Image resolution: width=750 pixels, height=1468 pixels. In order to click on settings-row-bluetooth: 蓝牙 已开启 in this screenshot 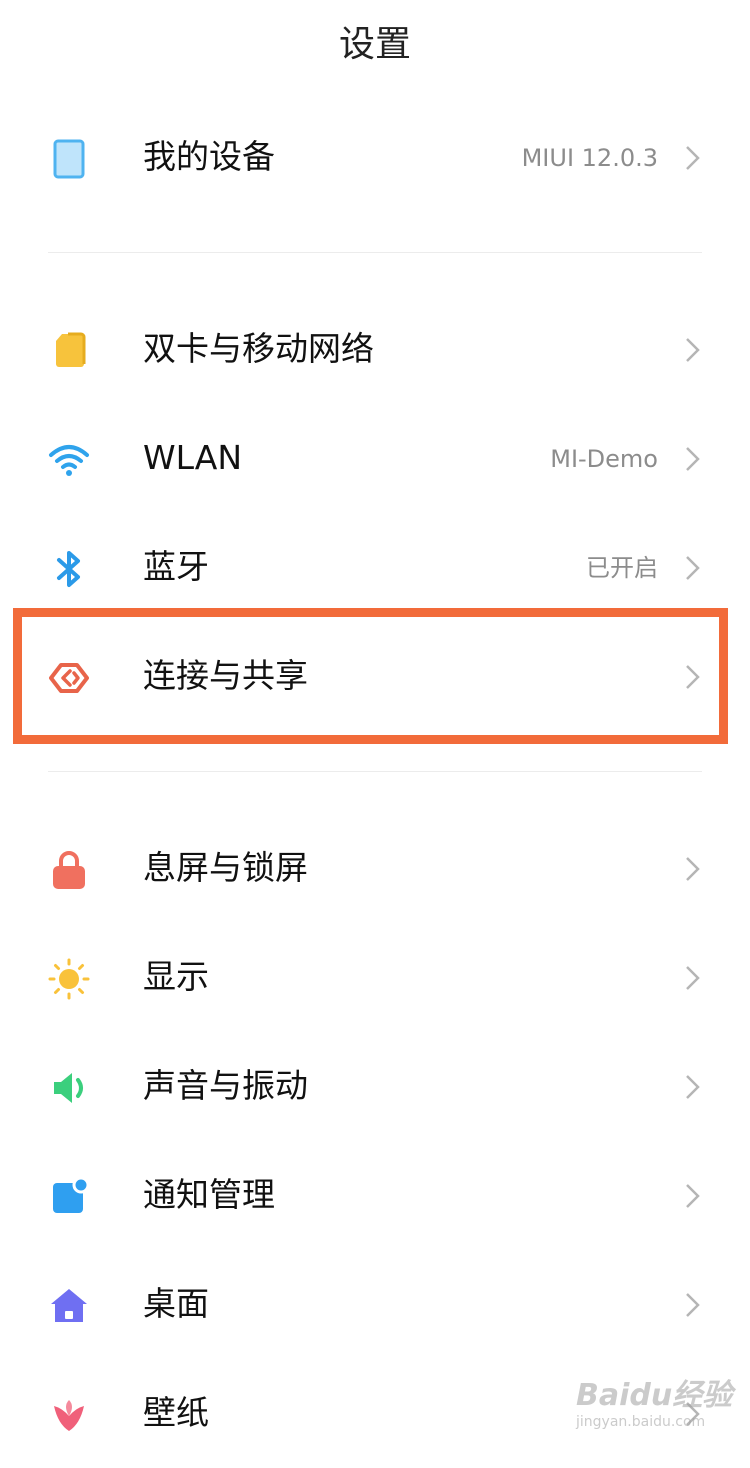, I will do `click(375, 568)`.